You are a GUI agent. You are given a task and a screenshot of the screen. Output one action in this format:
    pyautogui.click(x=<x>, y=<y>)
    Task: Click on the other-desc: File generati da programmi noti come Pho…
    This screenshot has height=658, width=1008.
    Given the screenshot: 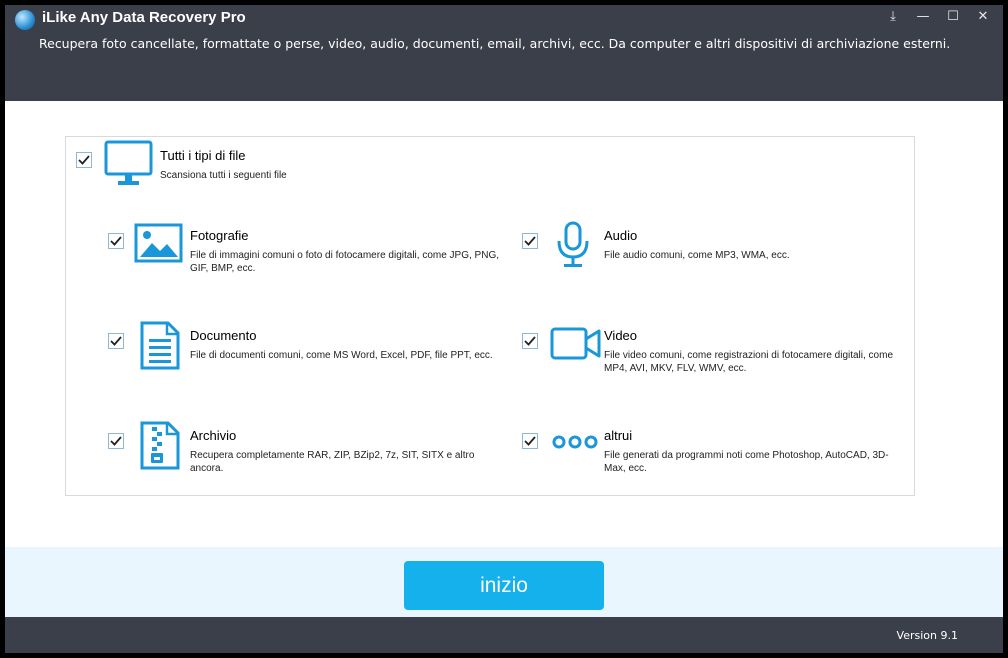 What is the action you would take?
    pyautogui.click(x=746, y=462)
    